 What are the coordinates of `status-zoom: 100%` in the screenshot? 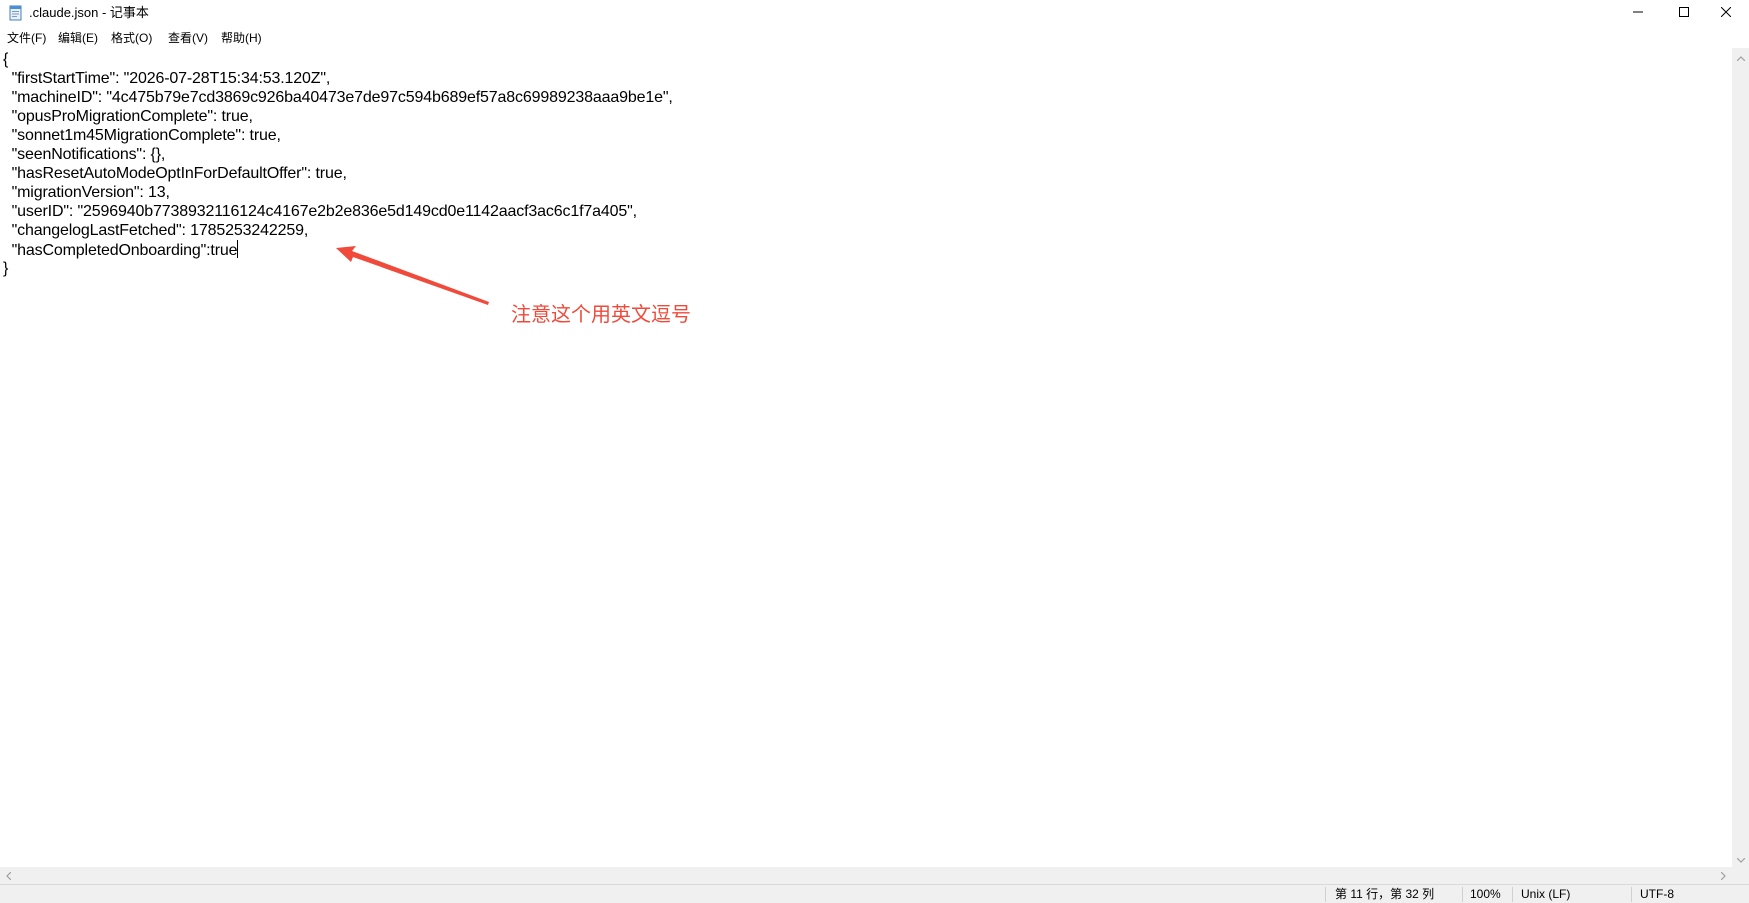 It's located at (1485, 894).